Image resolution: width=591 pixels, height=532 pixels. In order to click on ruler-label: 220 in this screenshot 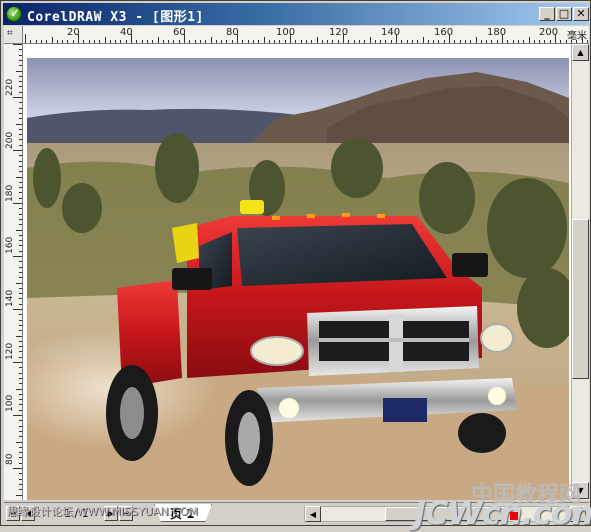, I will do `click(10, 87)`.